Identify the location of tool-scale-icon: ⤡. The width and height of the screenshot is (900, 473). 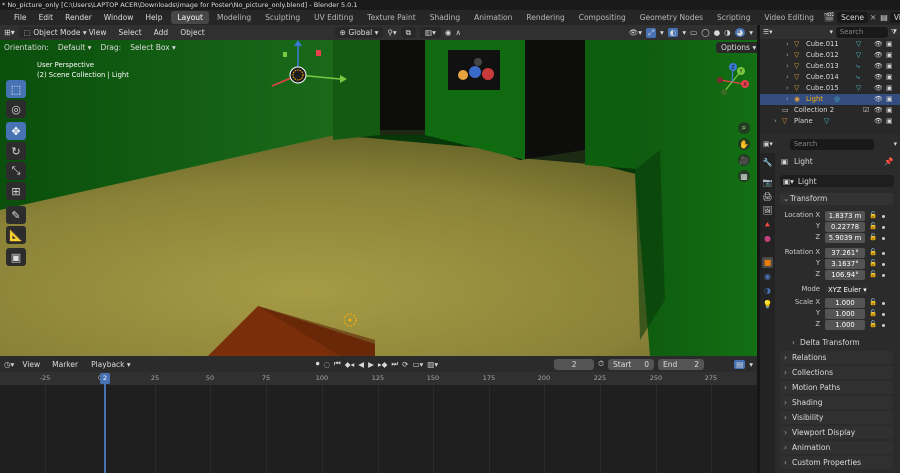
(16, 171).